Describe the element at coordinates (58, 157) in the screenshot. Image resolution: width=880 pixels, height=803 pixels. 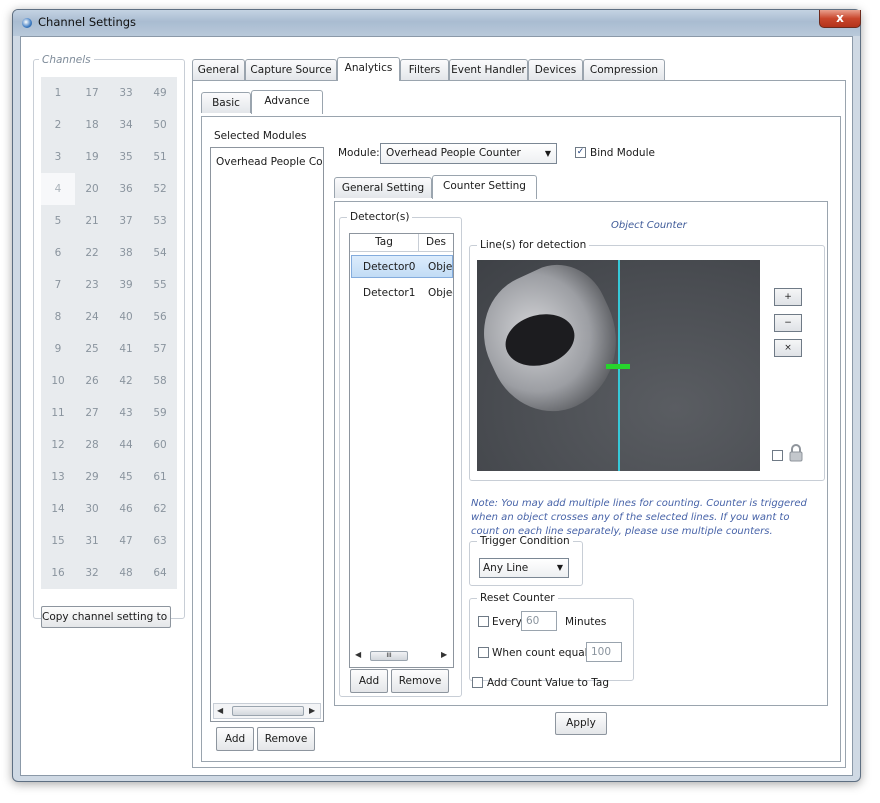
I see `channel-cell: 3` at that location.